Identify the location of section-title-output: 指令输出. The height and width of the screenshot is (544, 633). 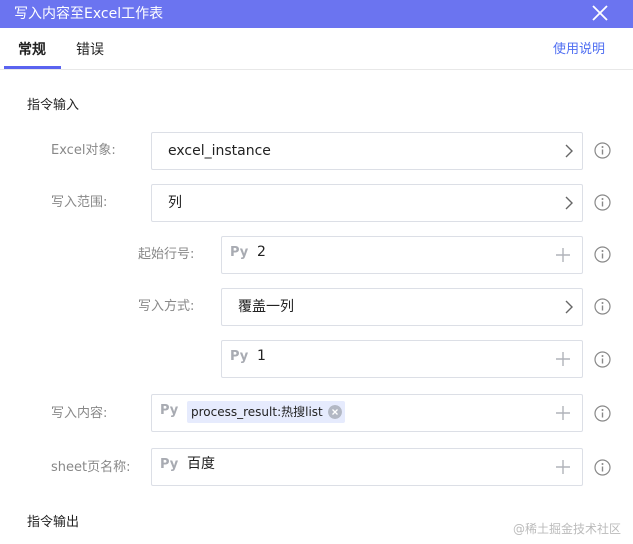
(53, 522).